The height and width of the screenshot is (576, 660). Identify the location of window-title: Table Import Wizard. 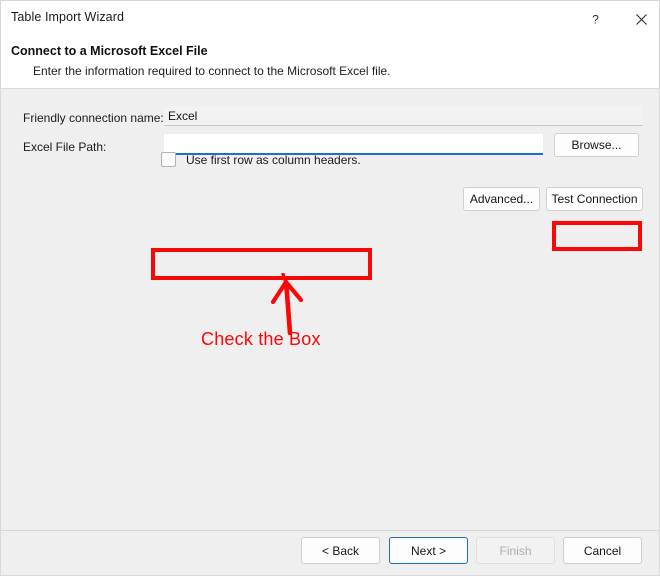
(68, 17).